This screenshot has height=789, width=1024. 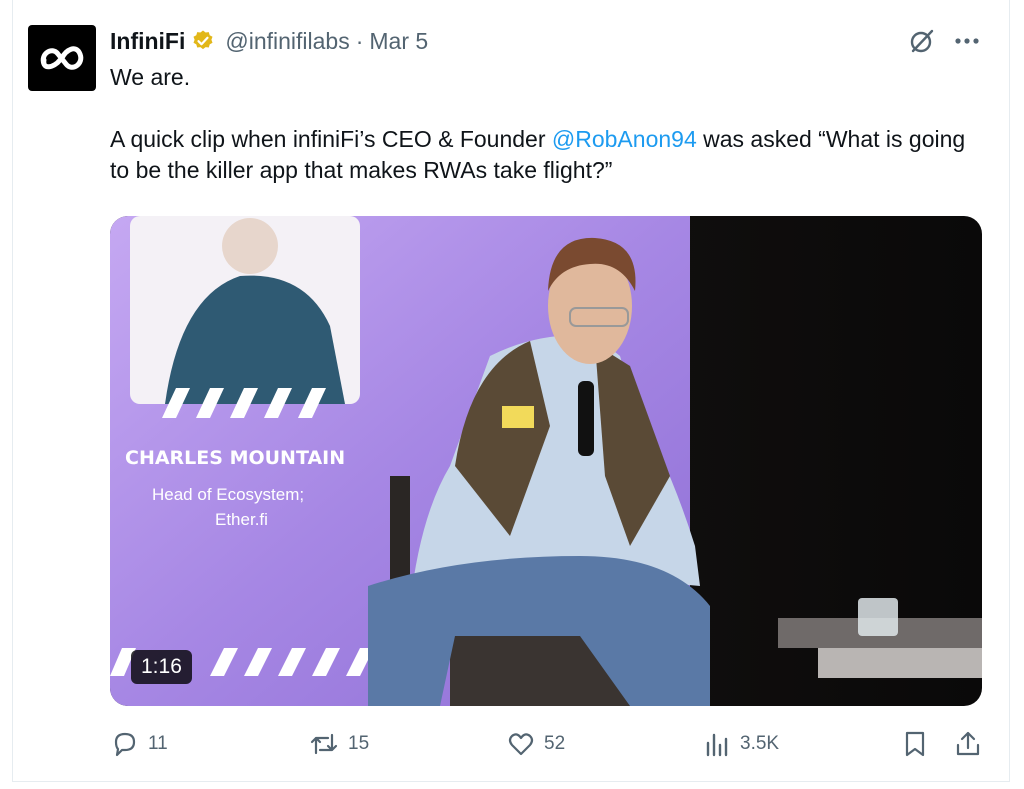 I want to click on infinity-logo-icon, so click(x=62, y=58).